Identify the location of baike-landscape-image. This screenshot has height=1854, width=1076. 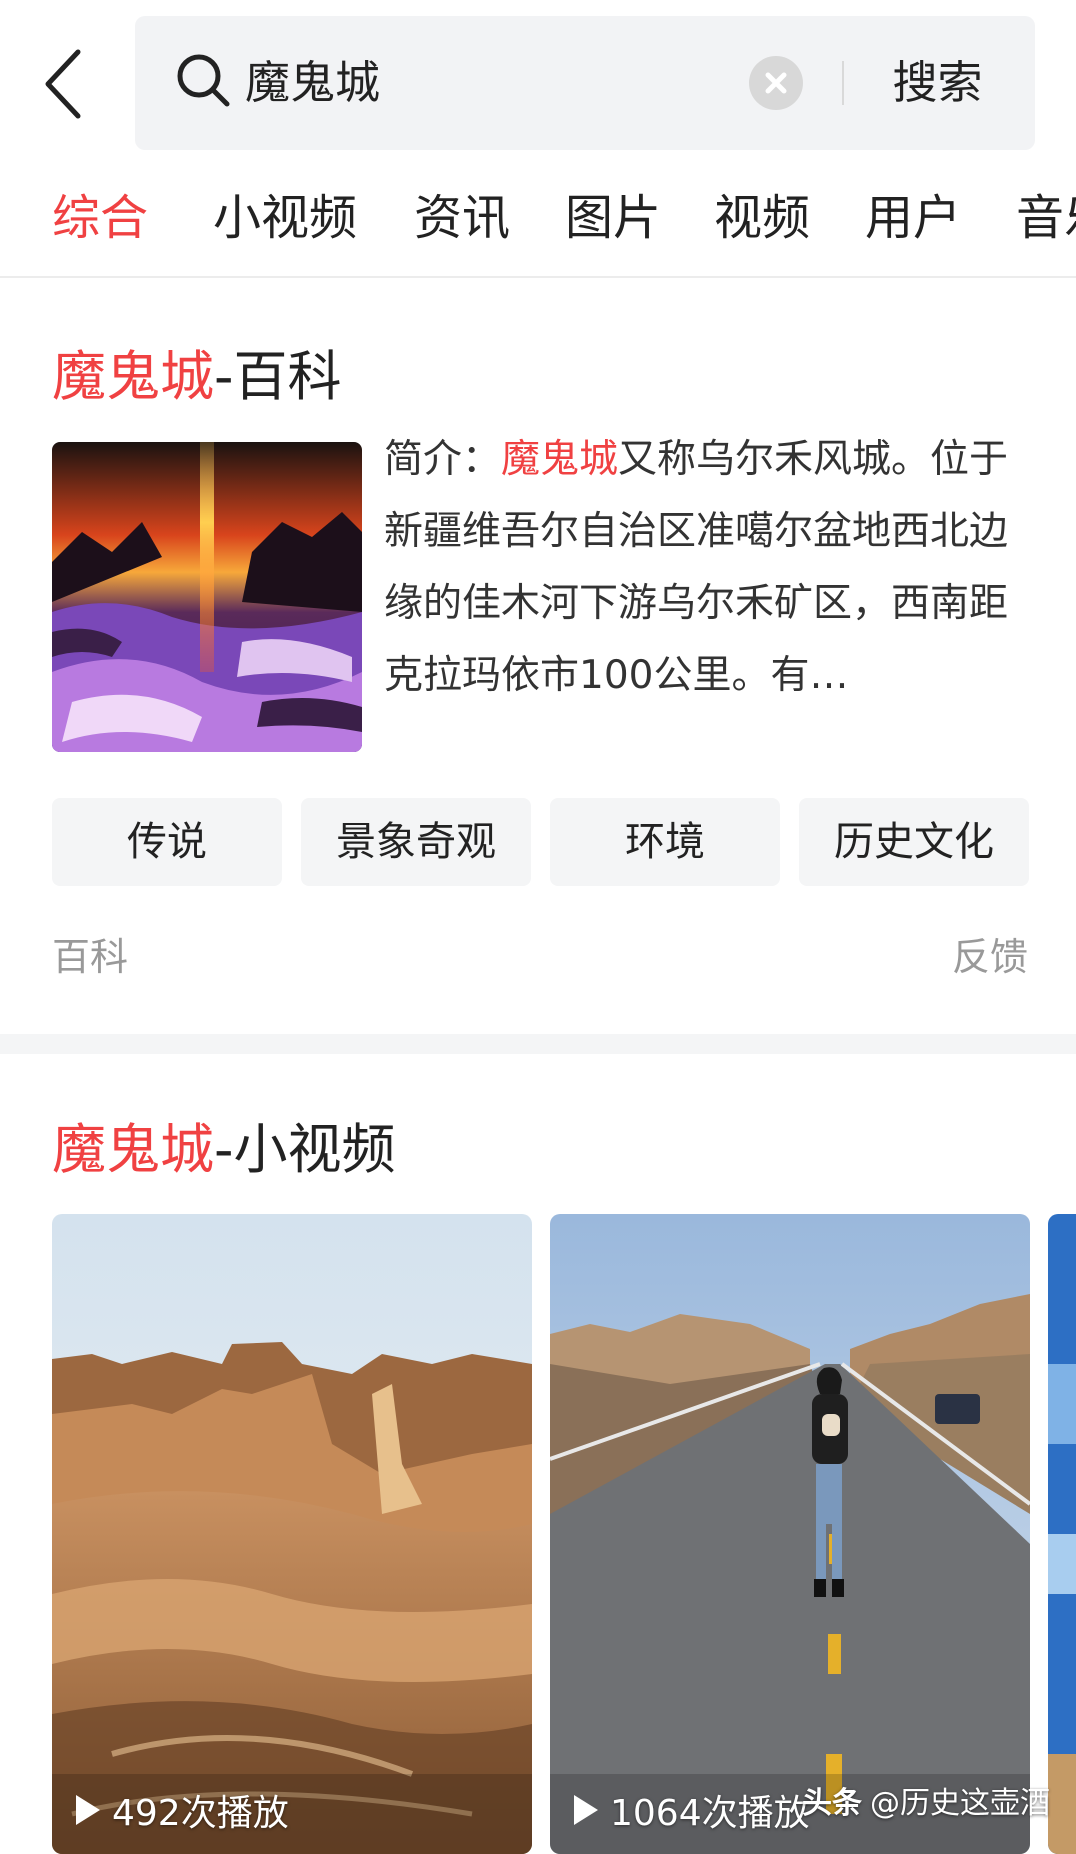
(207, 597).